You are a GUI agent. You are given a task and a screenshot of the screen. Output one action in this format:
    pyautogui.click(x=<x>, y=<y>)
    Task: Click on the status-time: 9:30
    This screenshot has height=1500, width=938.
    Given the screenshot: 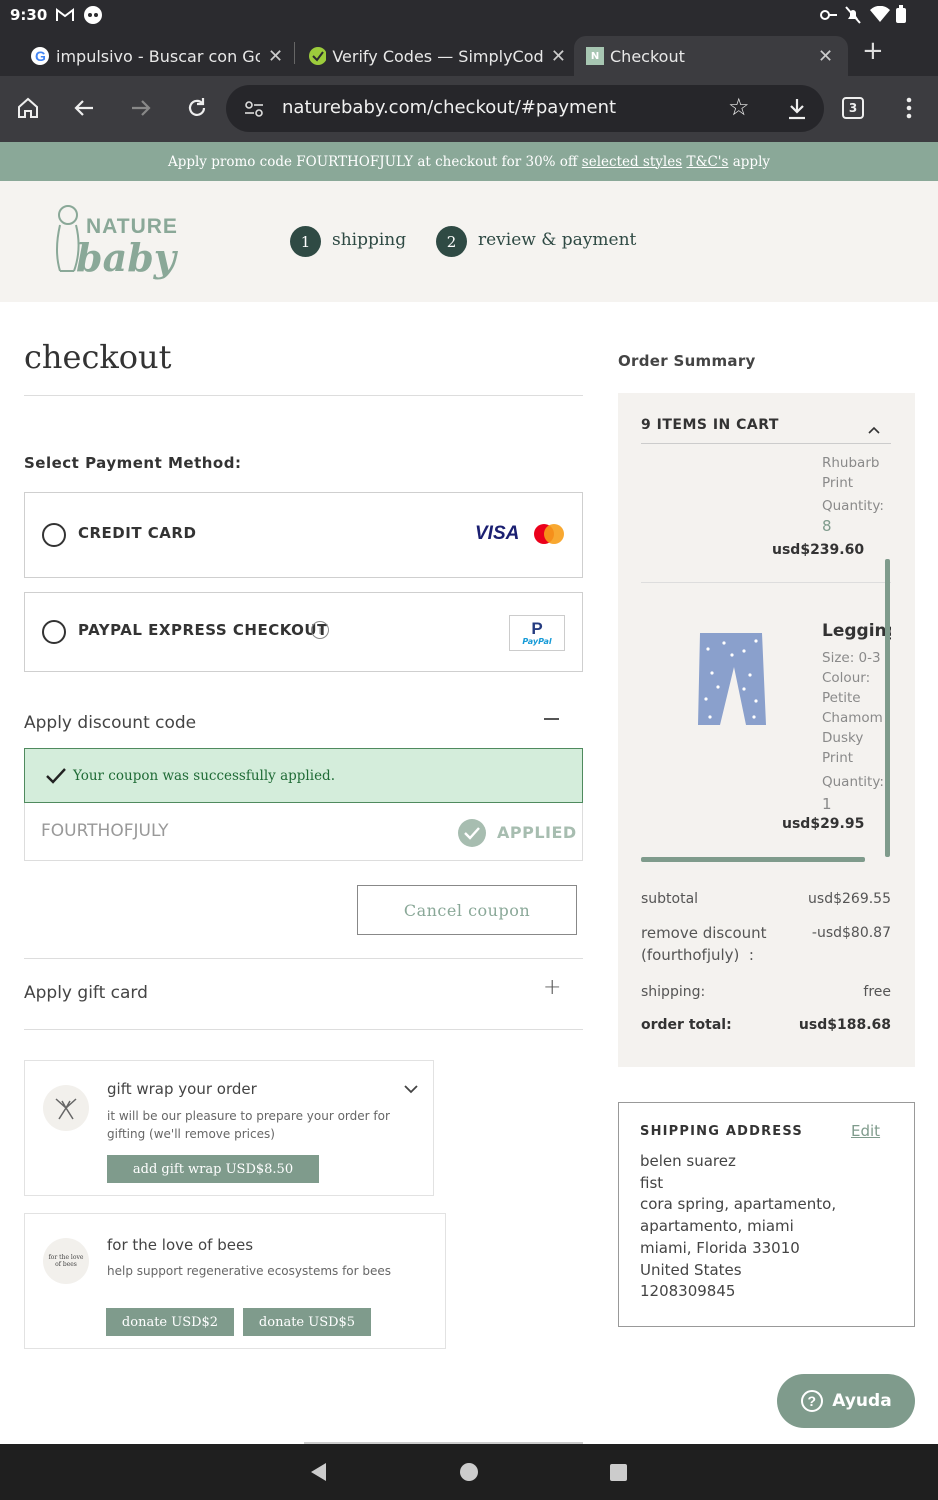 What is the action you would take?
    pyautogui.click(x=29, y=15)
    